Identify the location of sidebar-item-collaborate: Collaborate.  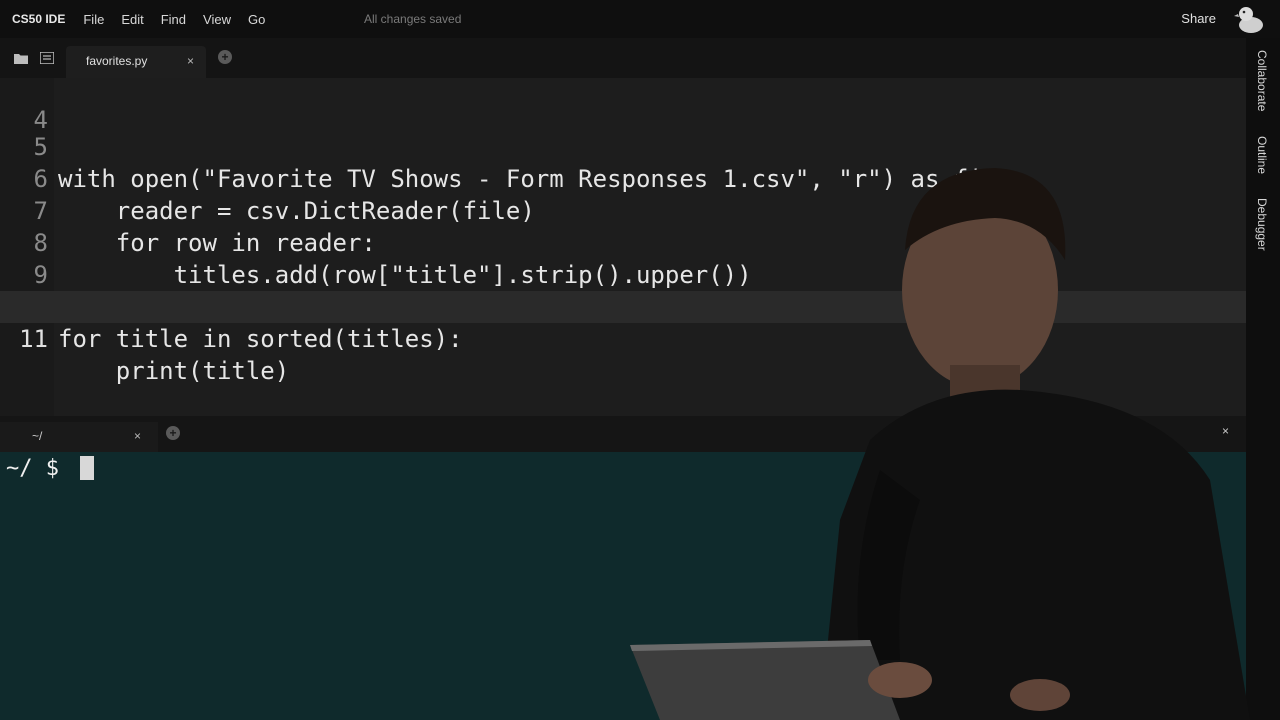
(1262, 80).